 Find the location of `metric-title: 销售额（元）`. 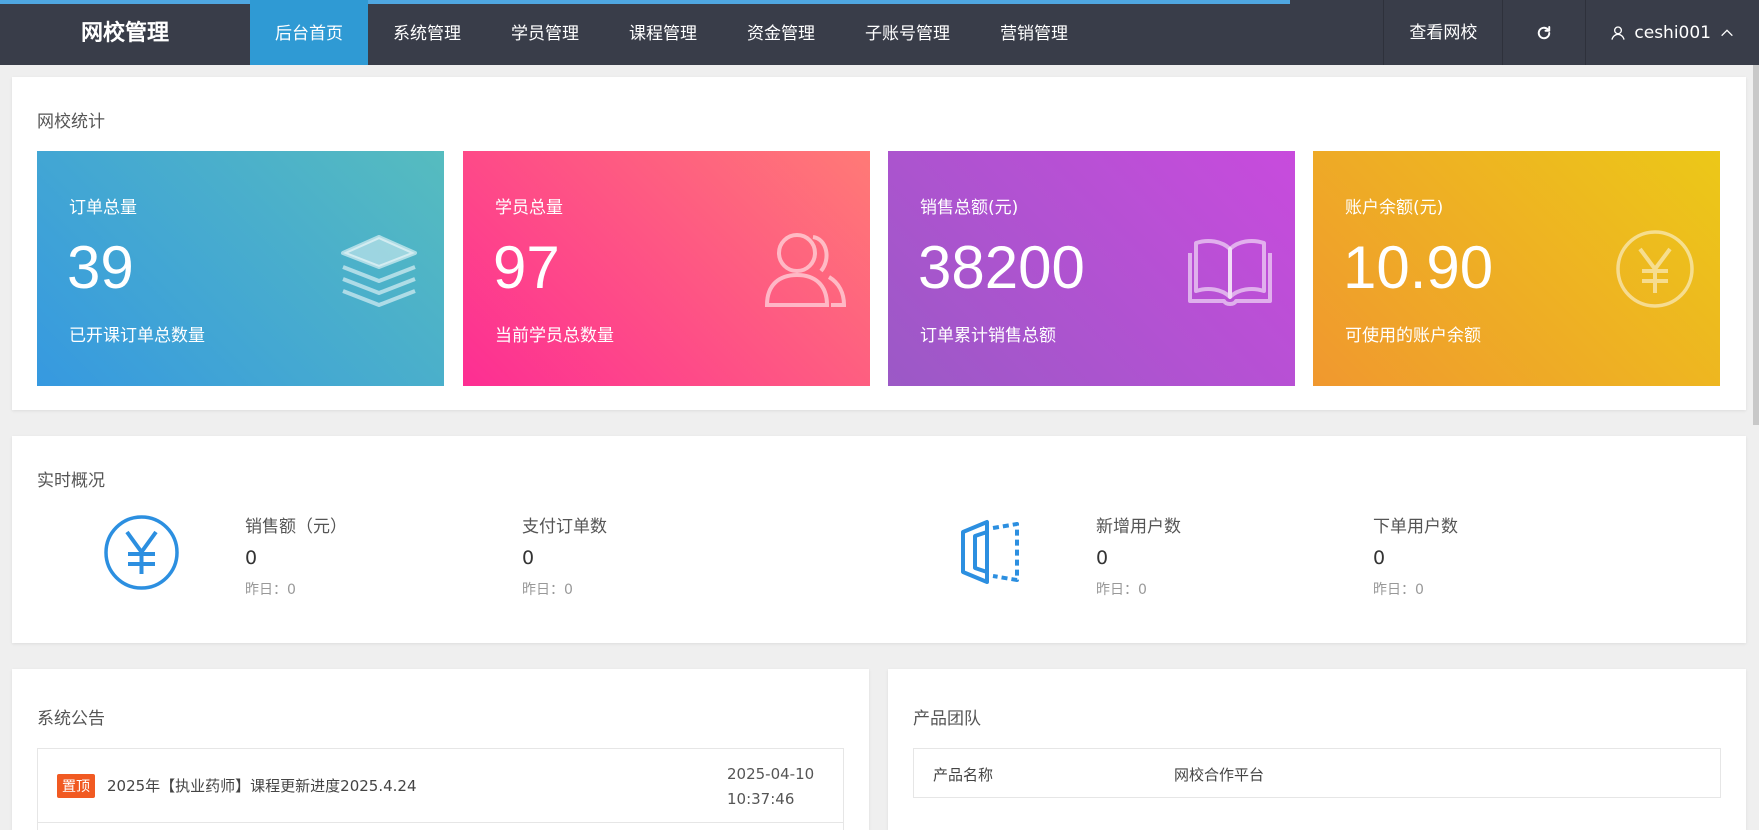

metric-title: 销售额（元） is located at coordinates (296, 527).